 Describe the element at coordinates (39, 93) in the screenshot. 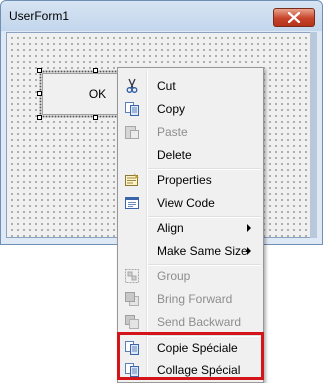

I see `resize-handle-ml` at that location.